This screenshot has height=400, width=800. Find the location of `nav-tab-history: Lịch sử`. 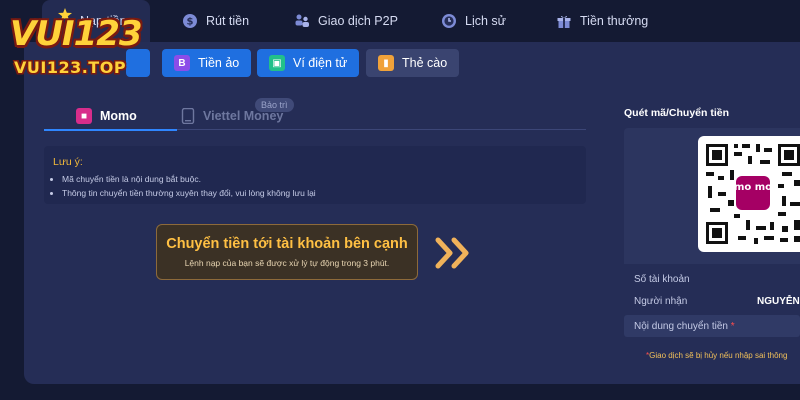

nav-tab-history: Lịch sử is located at coordinates (473, 21).